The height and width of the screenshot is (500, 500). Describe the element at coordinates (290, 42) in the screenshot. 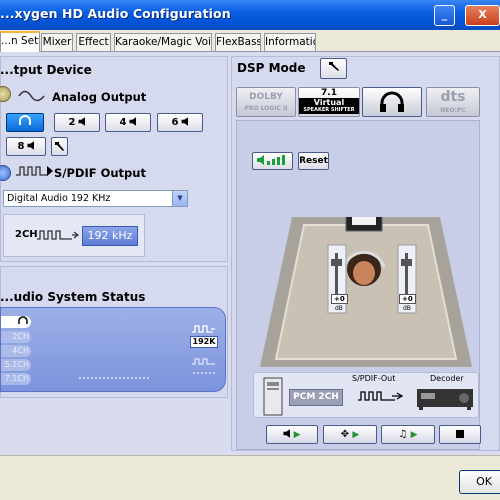

I see `tab-information: Information` at that location.